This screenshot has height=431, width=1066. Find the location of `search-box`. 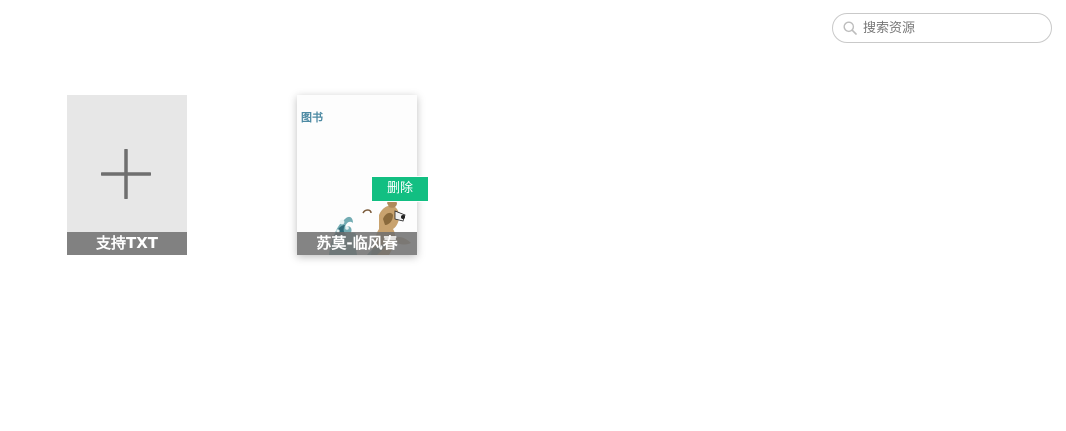

search-box is located at coordinates (942, 28).